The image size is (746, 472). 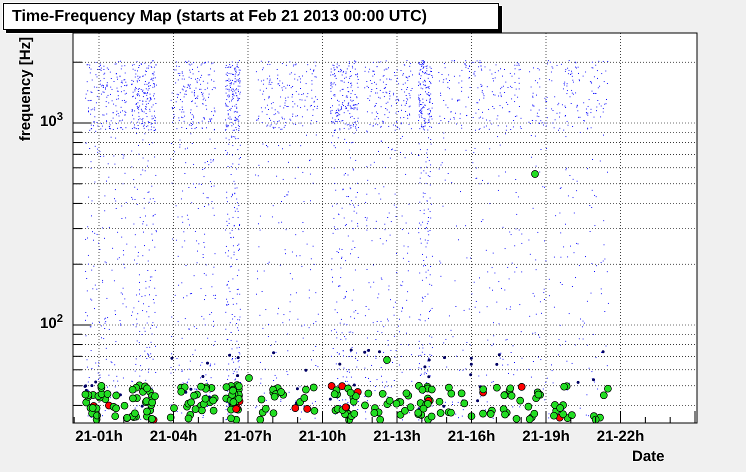 I want to click on x-tick-label: 21-16h, so click(x=471, y=437).